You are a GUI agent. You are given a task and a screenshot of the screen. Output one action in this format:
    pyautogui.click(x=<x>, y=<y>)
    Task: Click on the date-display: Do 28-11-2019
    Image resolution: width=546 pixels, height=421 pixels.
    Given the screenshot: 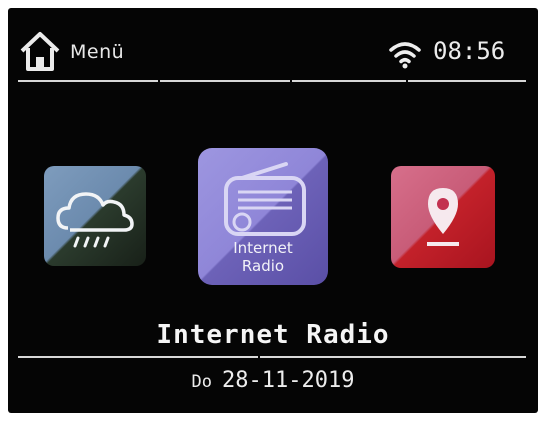 What is the action you would take?
    pyautogui.click(x=273, y=380)
    